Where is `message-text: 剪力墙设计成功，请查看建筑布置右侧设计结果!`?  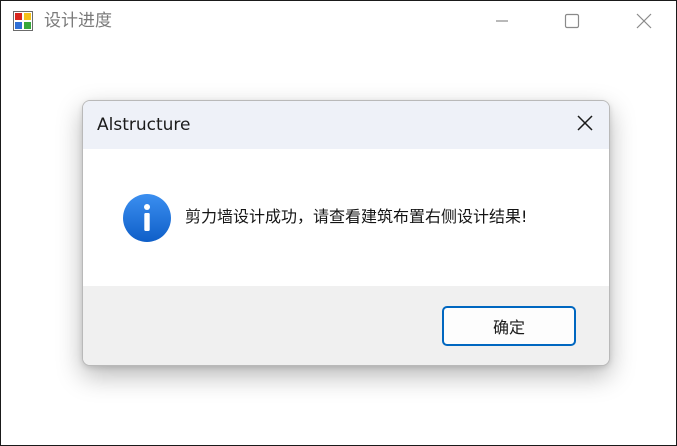
message-text: 剪力墙设计成功，请查看建筑布置右侧设计结果! is located at coordinates (356, 216).